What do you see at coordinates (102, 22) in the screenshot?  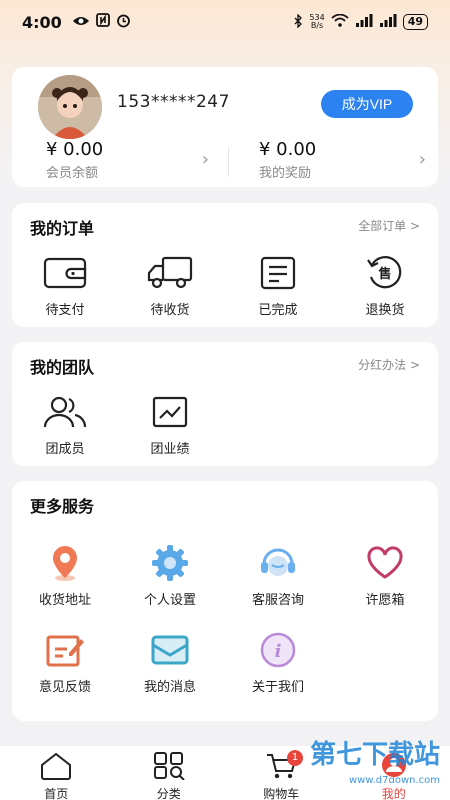 I see `nfc-icon` at bounding box center [102, 22].